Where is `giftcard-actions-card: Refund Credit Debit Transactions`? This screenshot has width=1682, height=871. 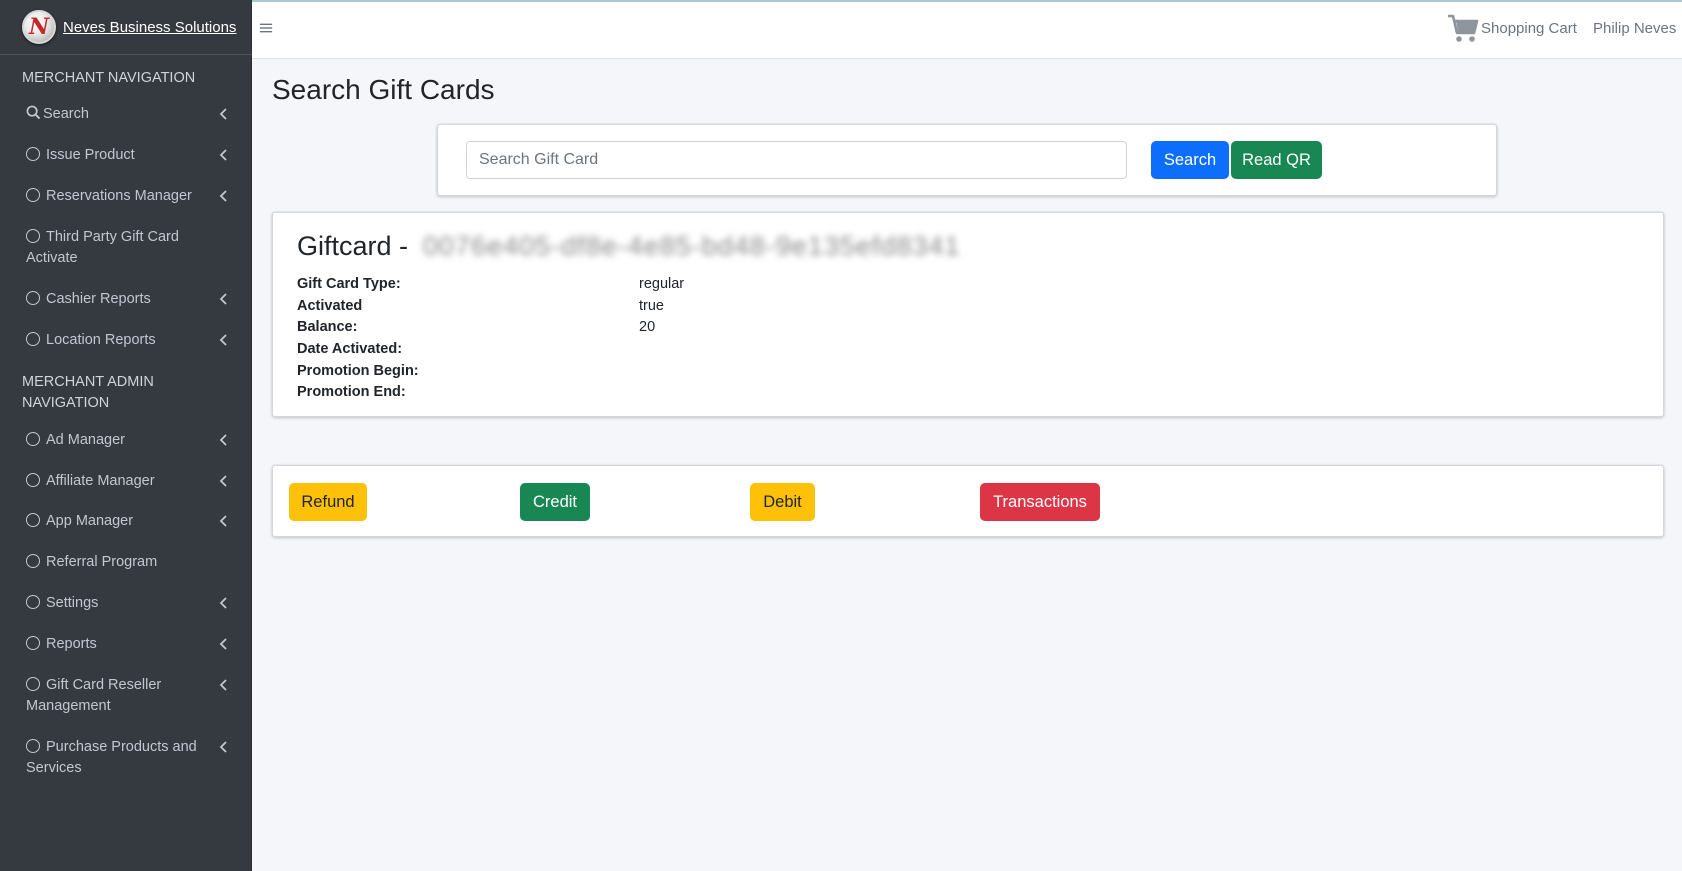 giftcard-actions-card: Refund Credit Debit Transactions is located at coordinates (968, 501).